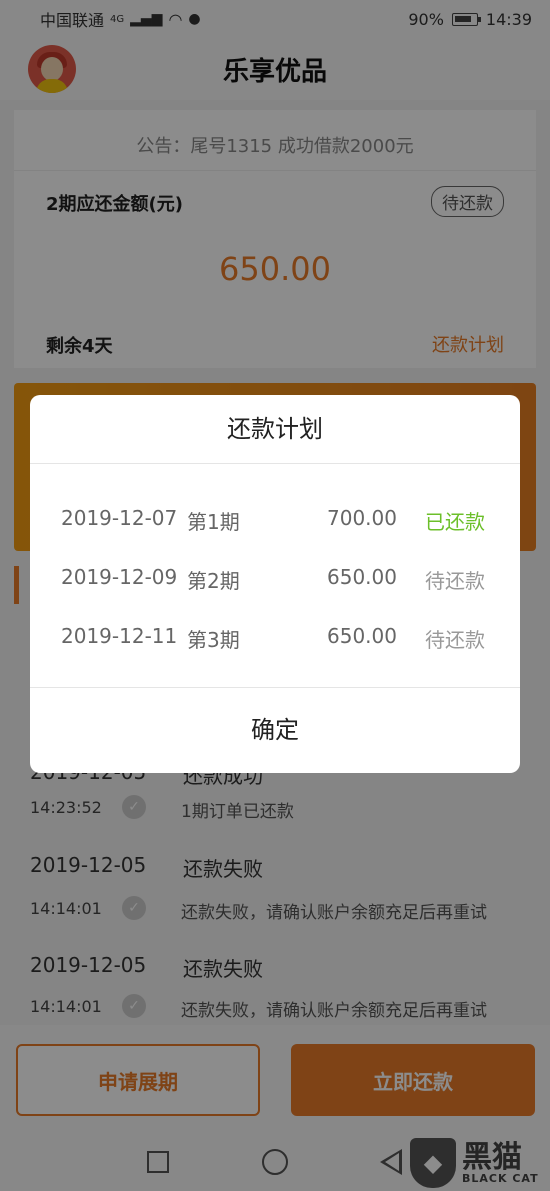  Describe the element at coordinates (275, 577) in the screenshot. I see `plan-row: 2019-12-09 第2期 650.00 待还款` at that location.